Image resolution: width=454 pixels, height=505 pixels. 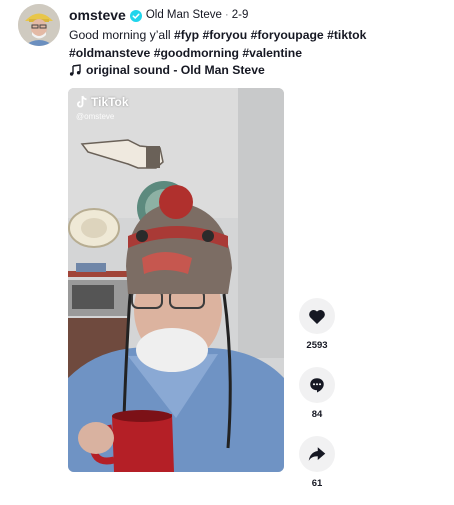 I want to click on nickname: Old Man Steve, so click(x=184, y=15).